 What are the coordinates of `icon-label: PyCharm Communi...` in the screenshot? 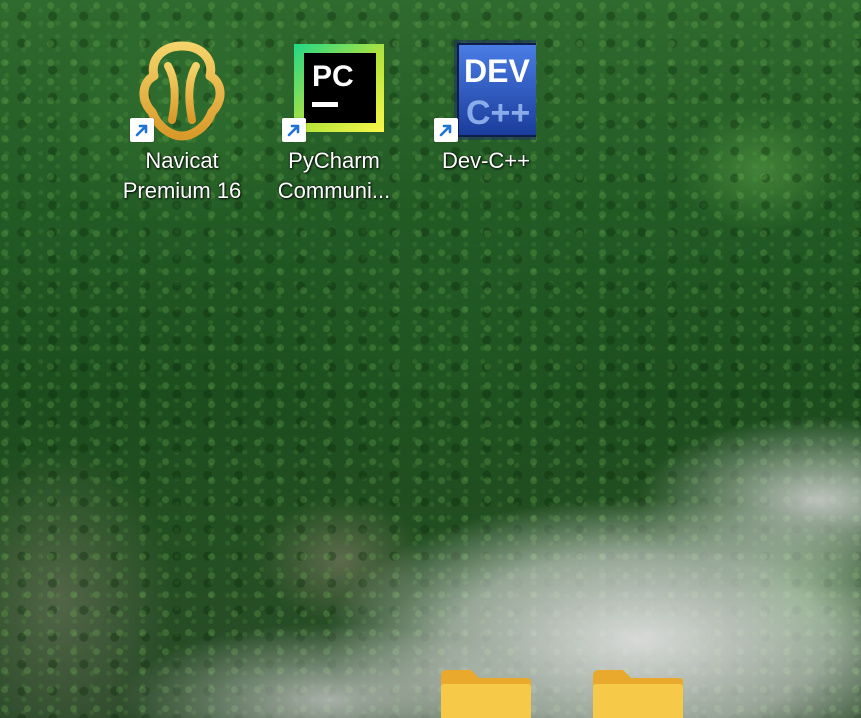 It's located at (334, 176).